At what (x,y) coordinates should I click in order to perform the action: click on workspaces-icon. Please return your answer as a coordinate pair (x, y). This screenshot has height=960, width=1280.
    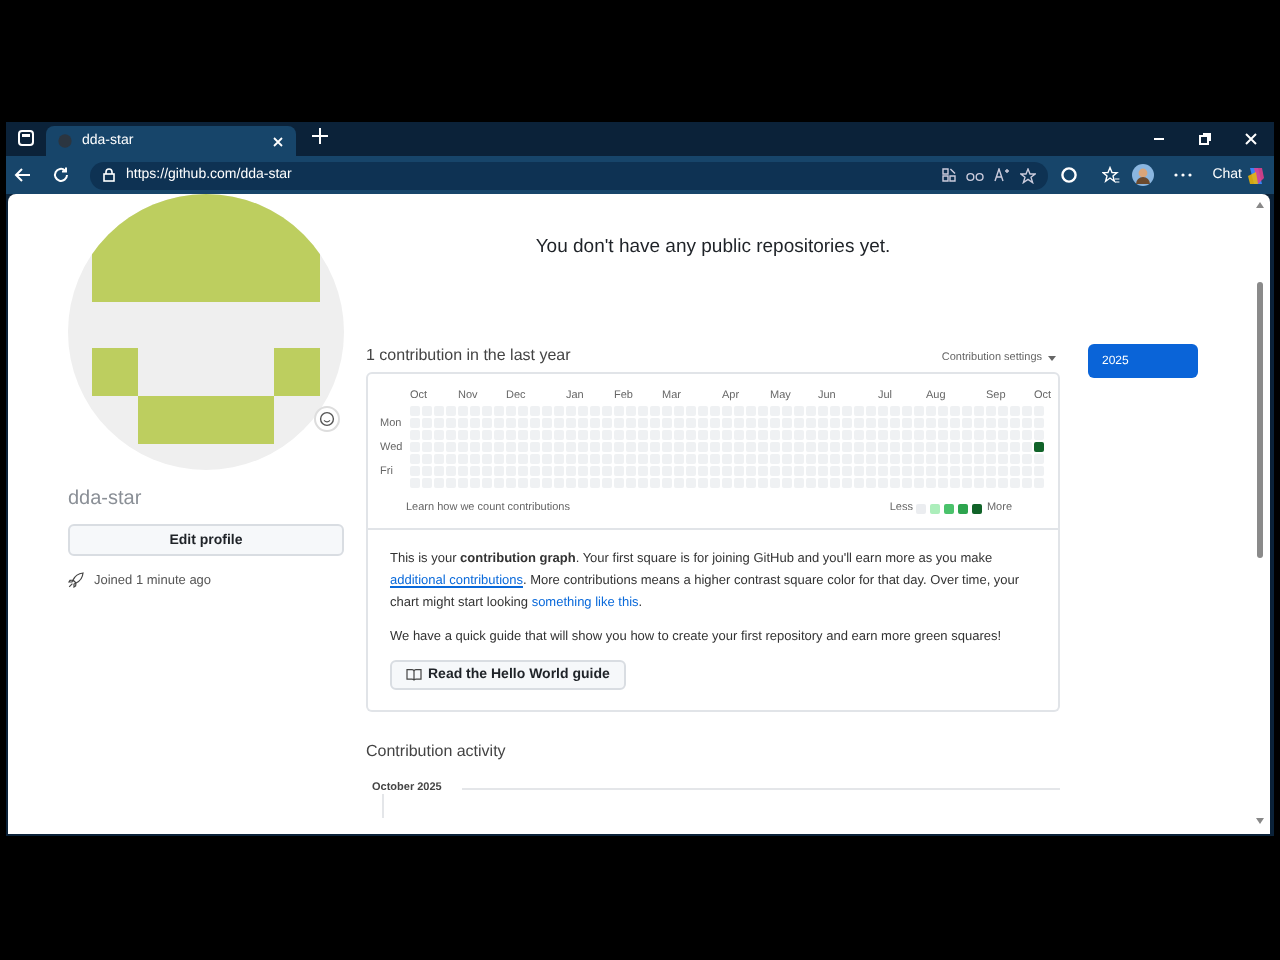
    Looking at the image, I should click on (26, 137).